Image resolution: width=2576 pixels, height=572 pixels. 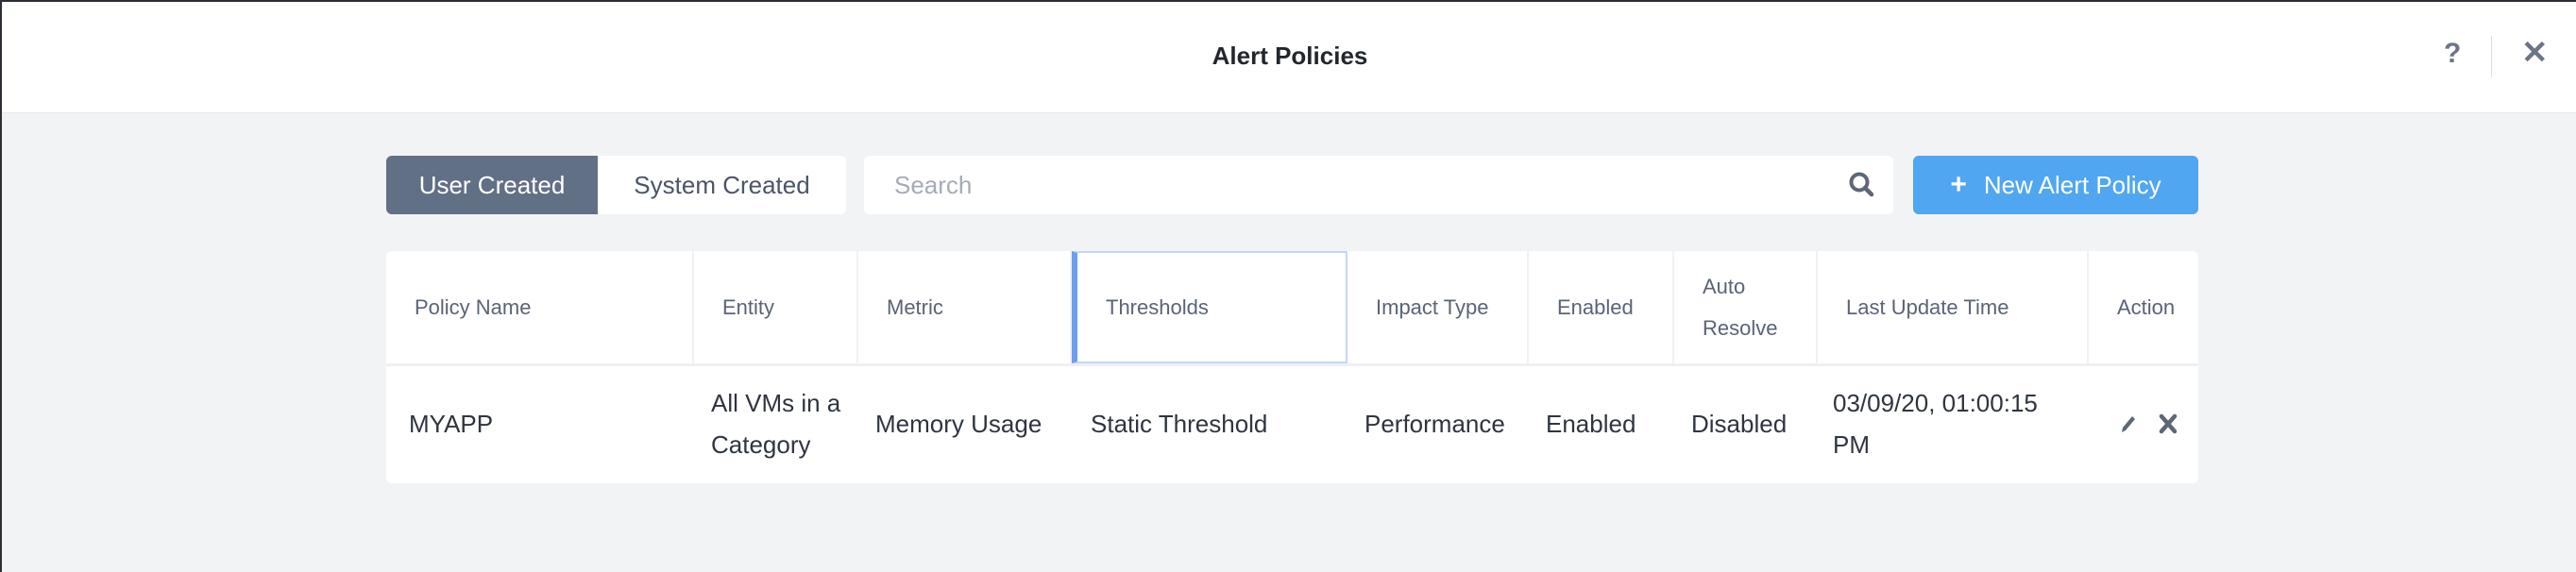 What do you see at coordinates (1958, 184) in the screenshot?
I see `plus-icon: +` at bounding box center [1958, 184].